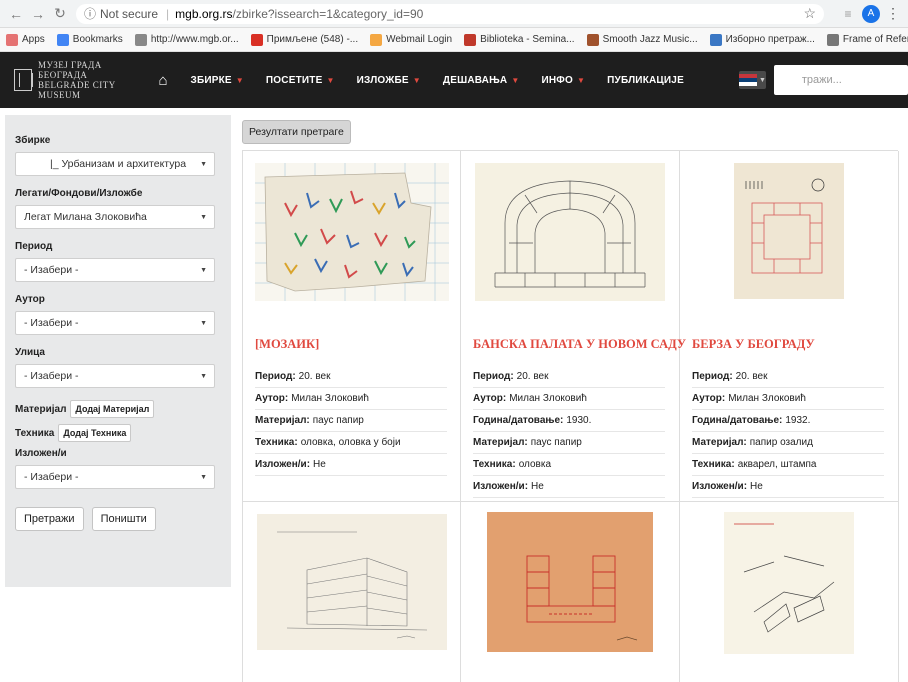 This screenshot has width=908, height=682. What do you see at coordinates (256, 39) in the screenshot?
I see `mail-icon` at bounding box center [256, 39].